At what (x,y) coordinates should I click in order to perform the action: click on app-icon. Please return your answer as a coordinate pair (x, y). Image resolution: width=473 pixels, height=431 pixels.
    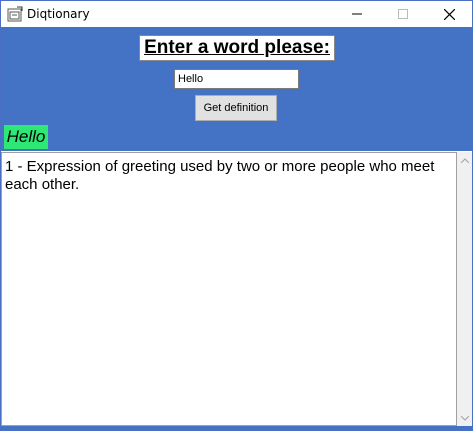
    Looking at the image, I should click on (15, 14).